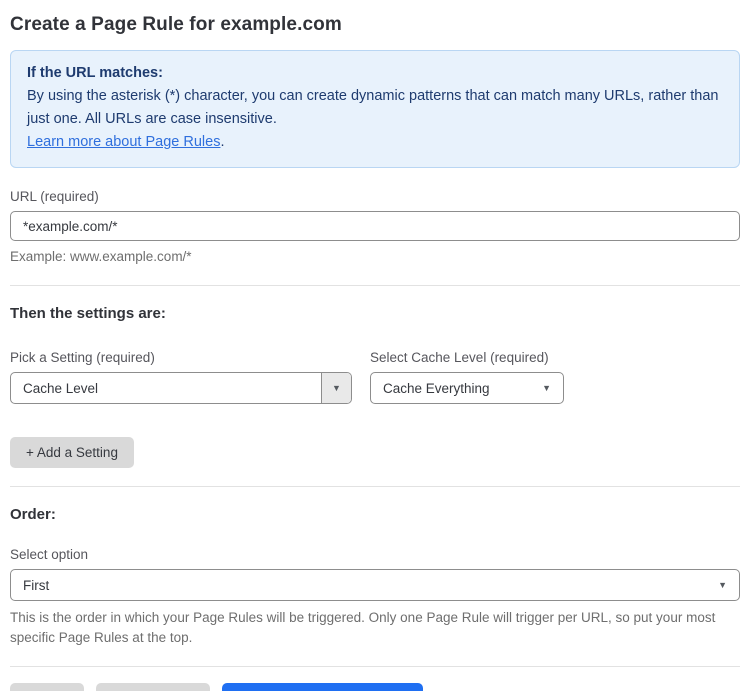  Describe the element at coordinates (82, 357) in the screenshot. I see `setting-select-label: Pick a Setting (required)` at that location.